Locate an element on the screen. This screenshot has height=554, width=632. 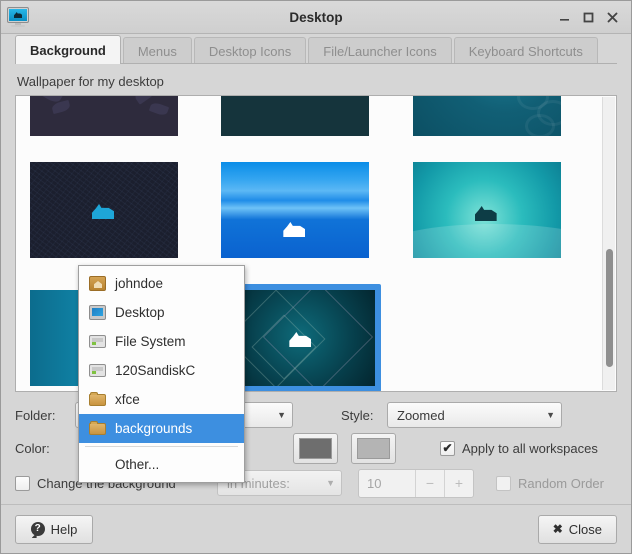
tab-keyboard-shortcuts: Keyboard Shortcuts is located at coordinates (525, 50).